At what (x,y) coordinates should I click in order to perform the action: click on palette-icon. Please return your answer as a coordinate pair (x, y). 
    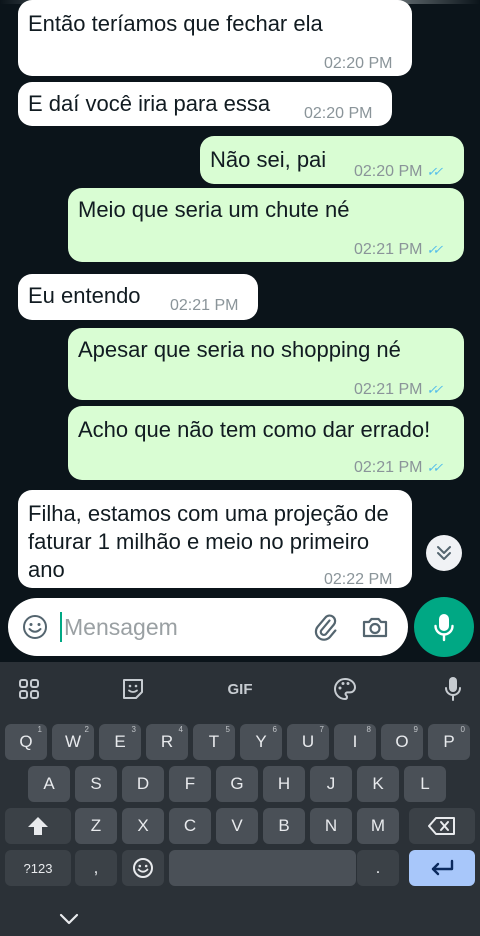
    Looking at the image, I should click on (345, 689).